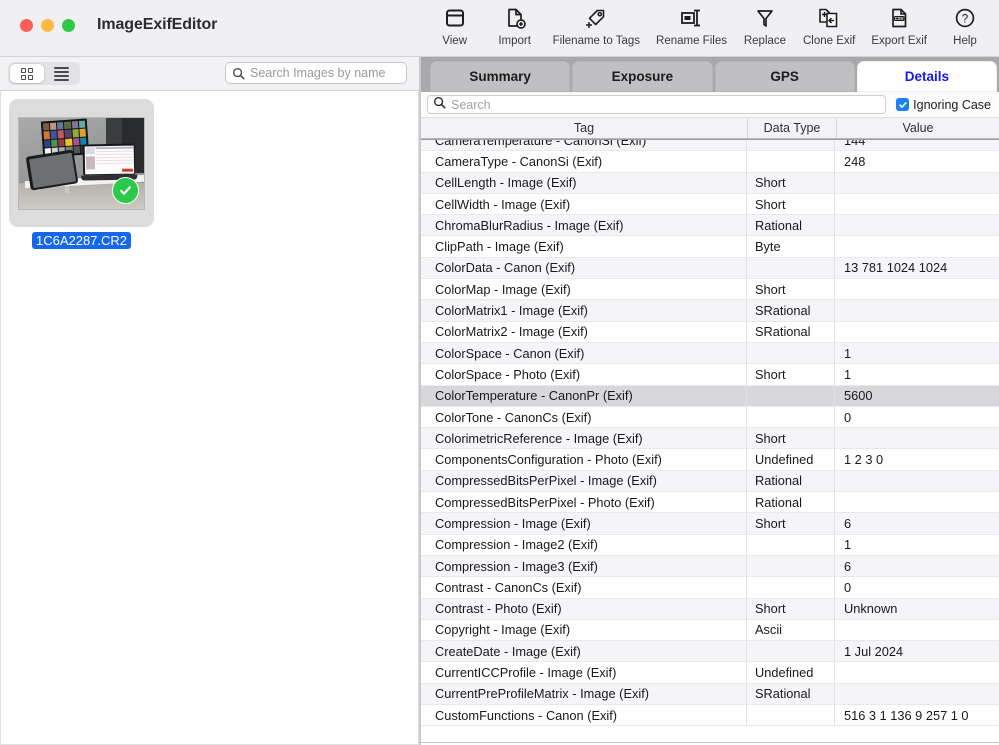 This screenshot has height=745, width=999. What do you see at coordinates (792, 128) in the screenshot?
I see `column-header-data-type: Data Type` at bounding box center [792, 128].